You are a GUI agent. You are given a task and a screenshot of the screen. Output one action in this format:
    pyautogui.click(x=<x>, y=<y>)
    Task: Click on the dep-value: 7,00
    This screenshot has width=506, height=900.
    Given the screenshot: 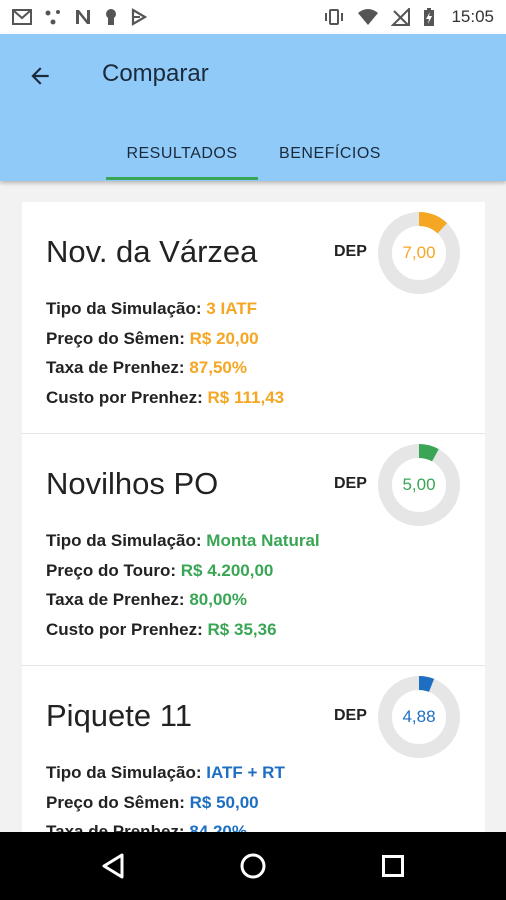 What is the action you would take?
    pyautogui.click(x=419, y=252)
    